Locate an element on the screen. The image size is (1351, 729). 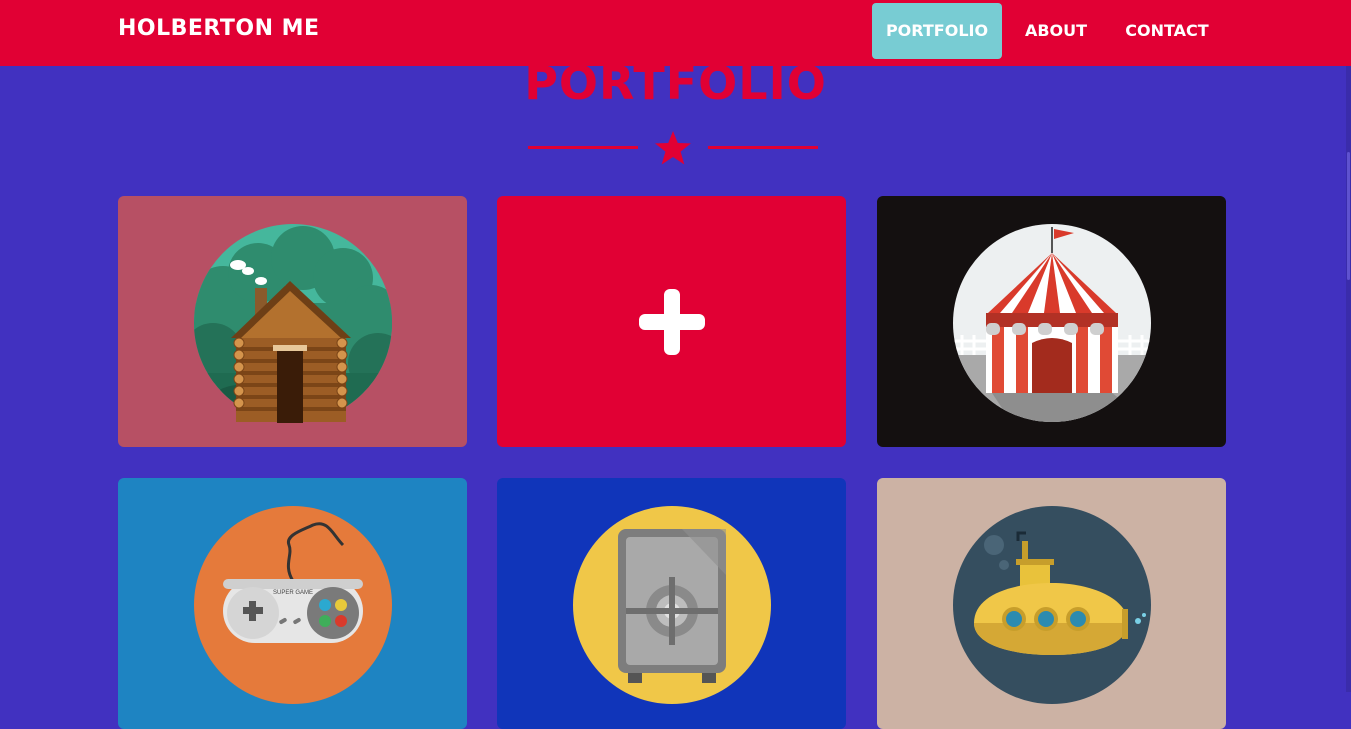
nav-link-contact: CONTACT is located at coordinates (1167, 31).